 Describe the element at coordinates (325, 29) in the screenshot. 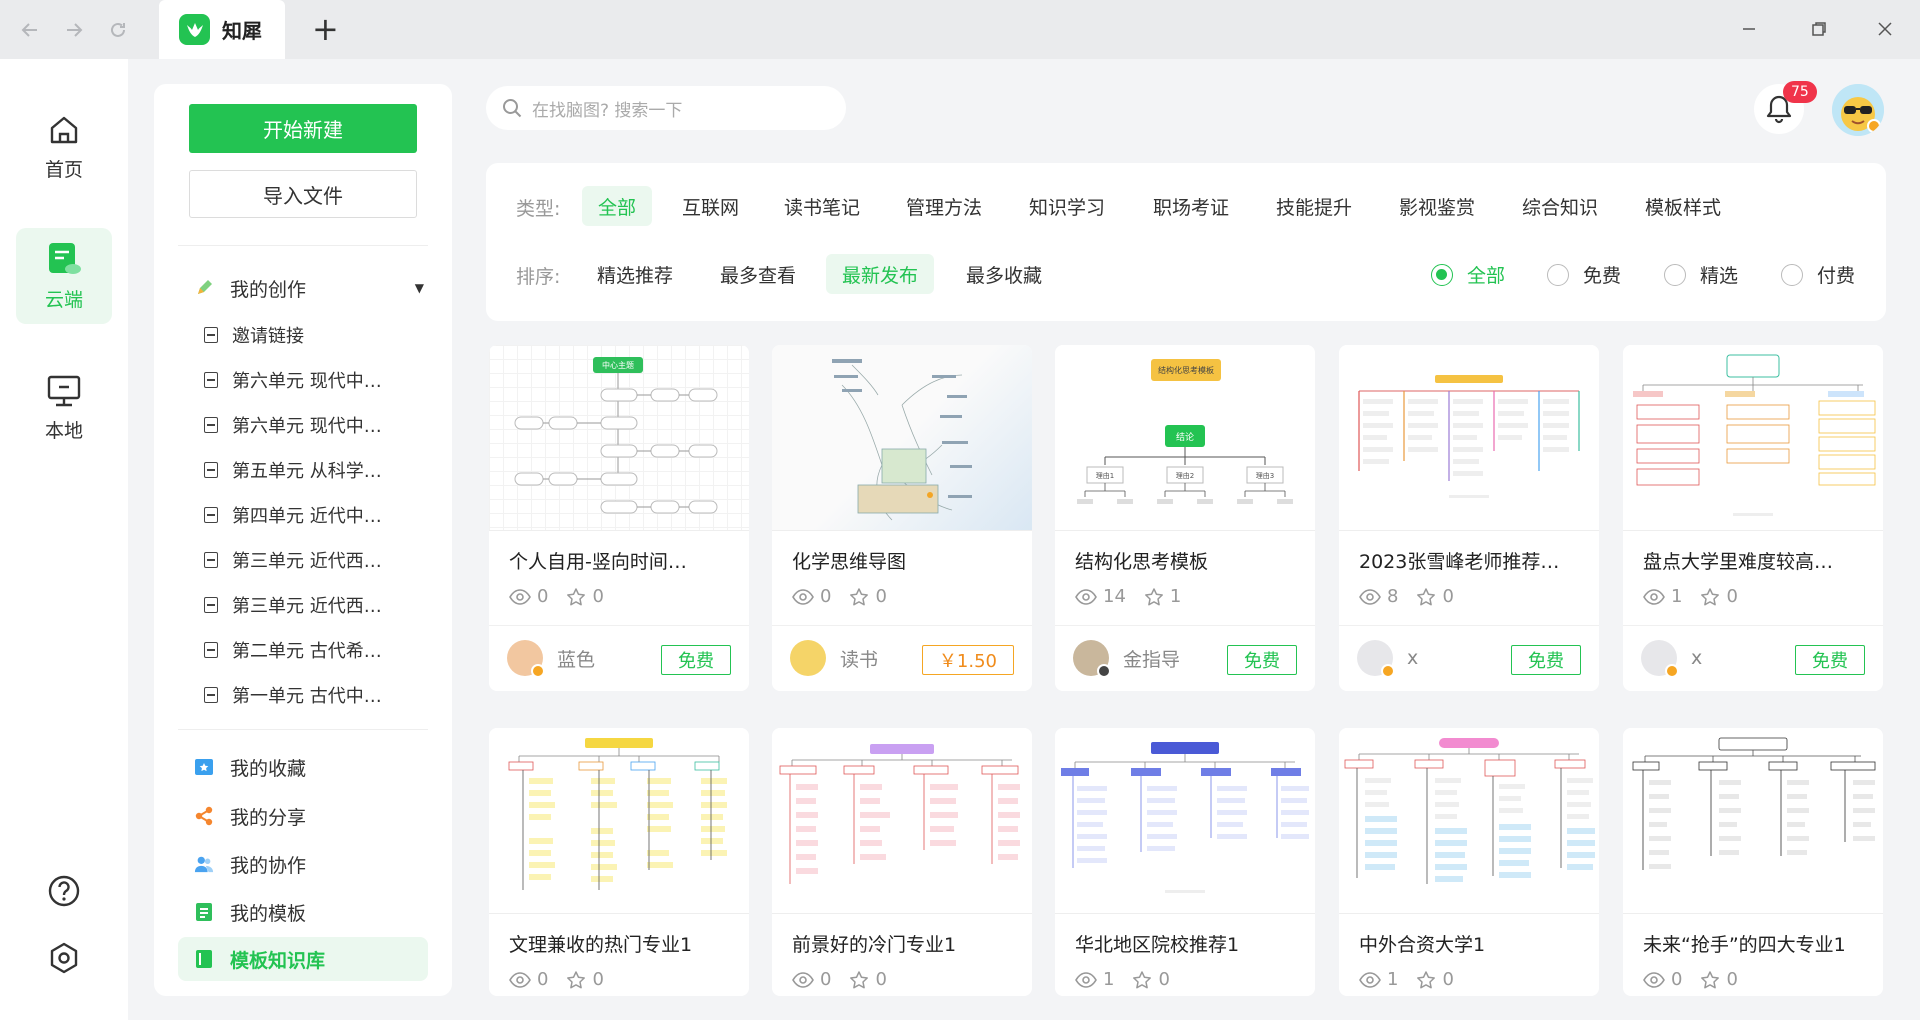

I see `new-tab-button: +` at that location.